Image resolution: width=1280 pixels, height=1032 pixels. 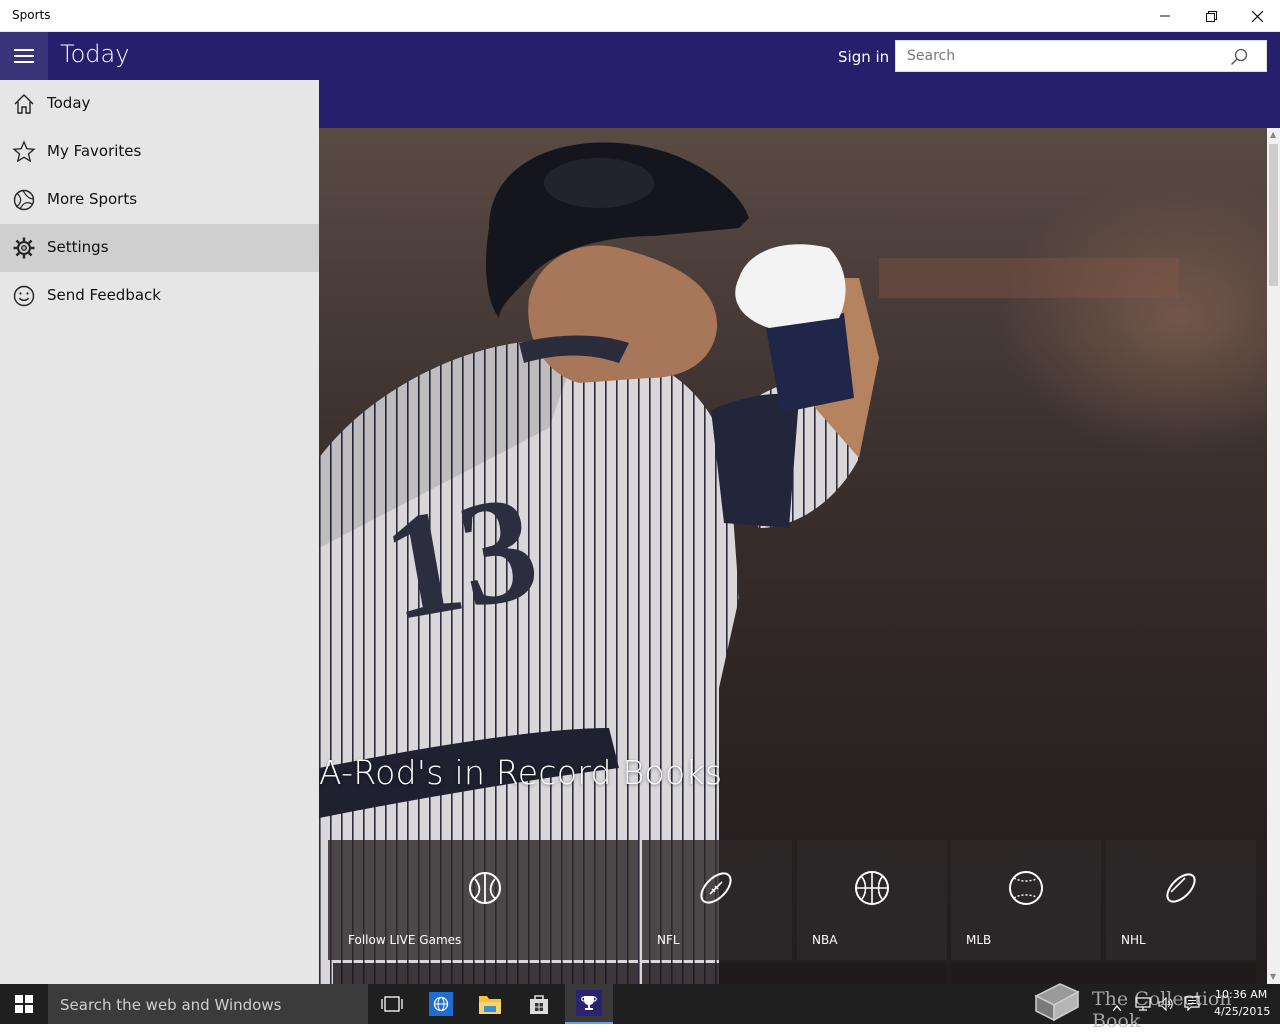 I want to click on nav-label: More Sports, so click(x=92, y=199).